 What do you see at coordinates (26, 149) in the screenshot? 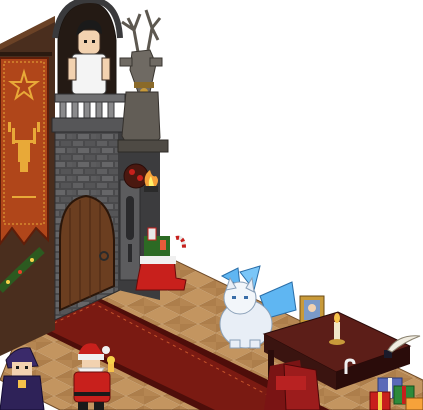
I see `hanging-banner-stag` at bounding box center [26, 149].